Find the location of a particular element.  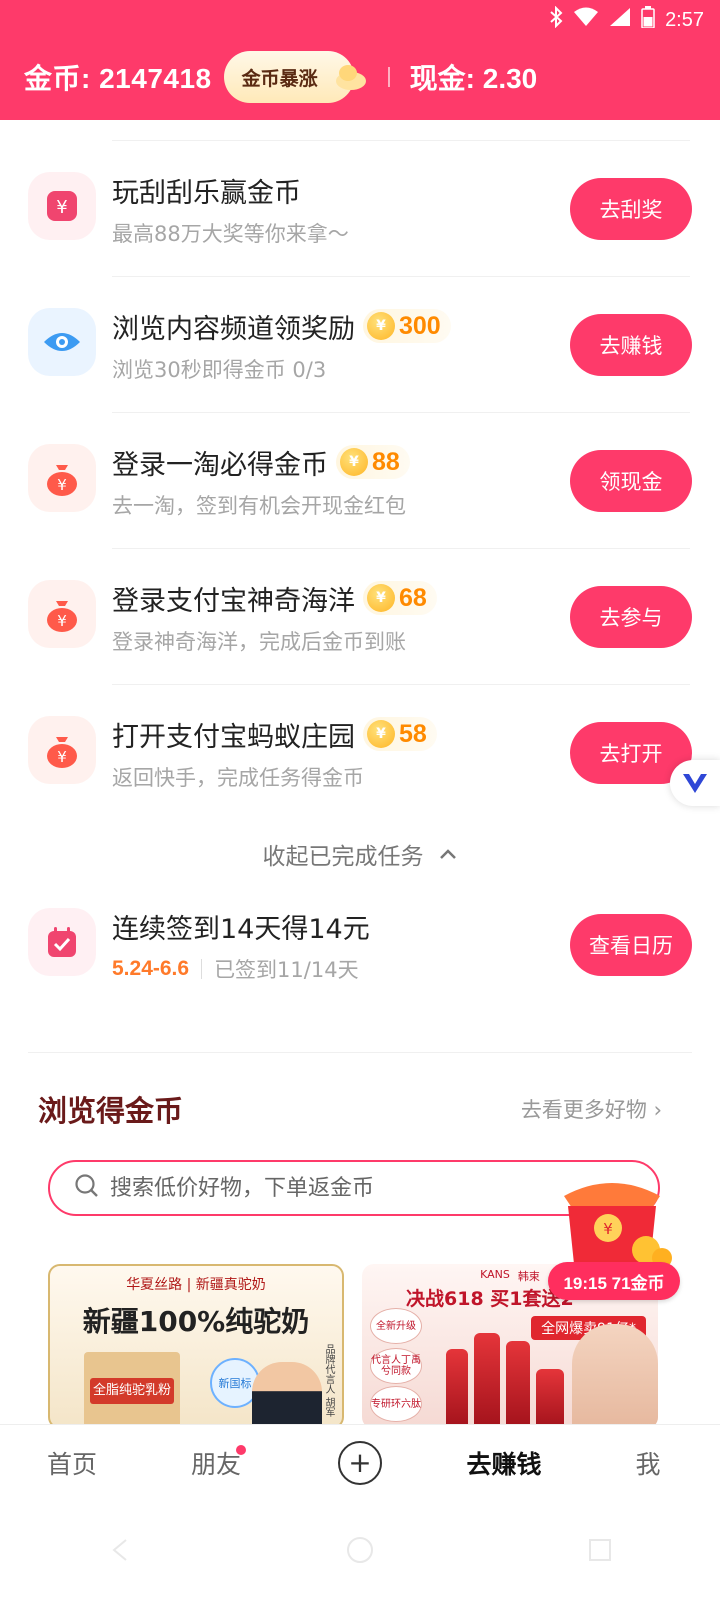

bottom-nav: 首页 朋友 + 去赚钱 我 is located at coordinates (360, 1462).